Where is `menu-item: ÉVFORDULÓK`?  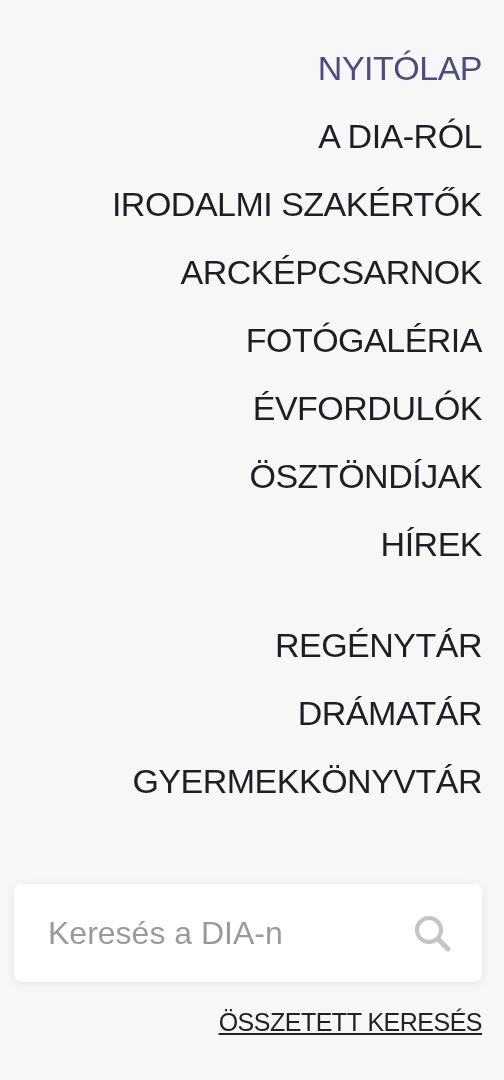 menu-item: ÉVFORDULÓK is located at coordinates (367, 408).